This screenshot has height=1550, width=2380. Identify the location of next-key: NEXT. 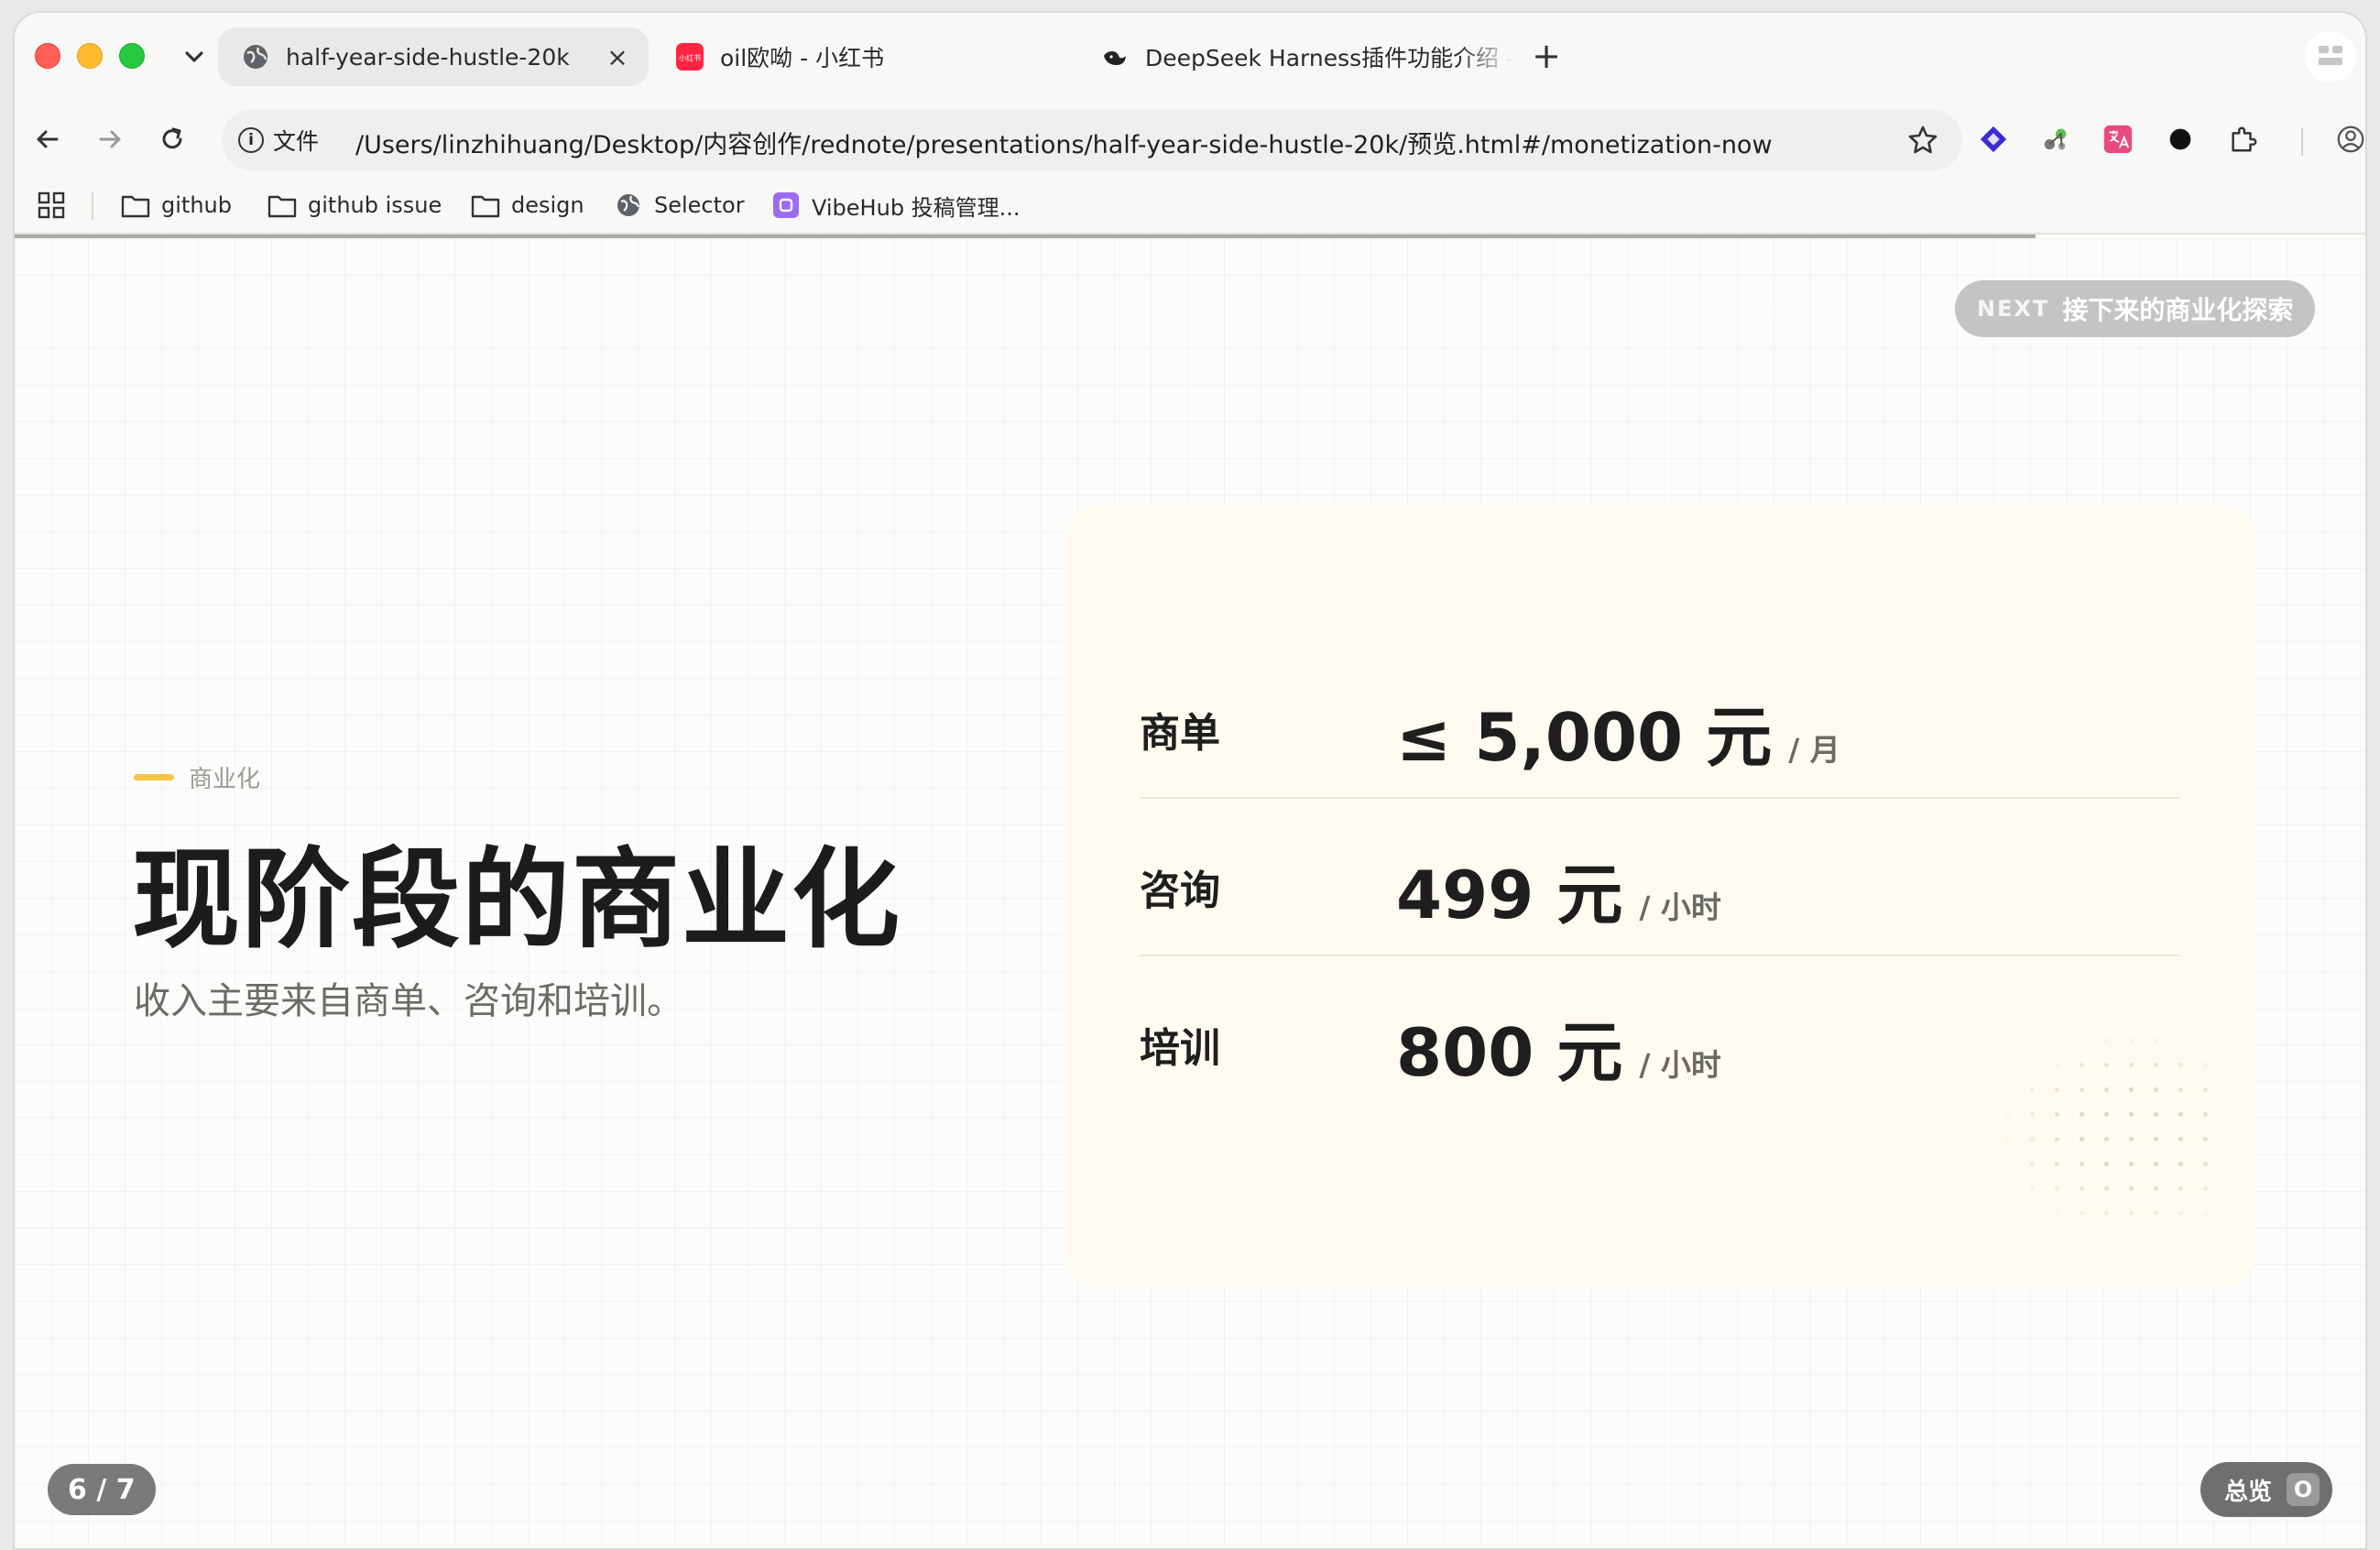
(2013, 309).